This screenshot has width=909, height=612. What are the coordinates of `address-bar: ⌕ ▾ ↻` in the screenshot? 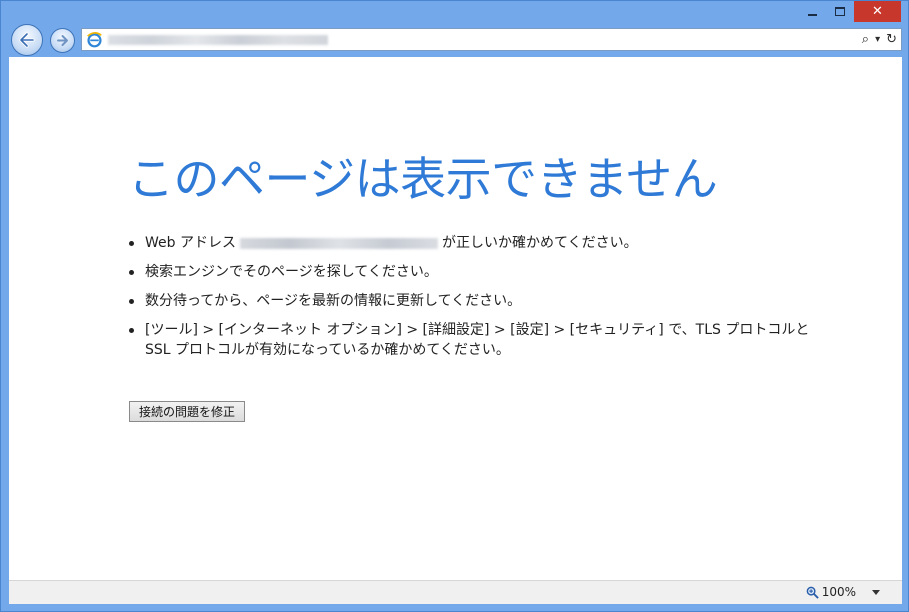 It's located at (491, 39).